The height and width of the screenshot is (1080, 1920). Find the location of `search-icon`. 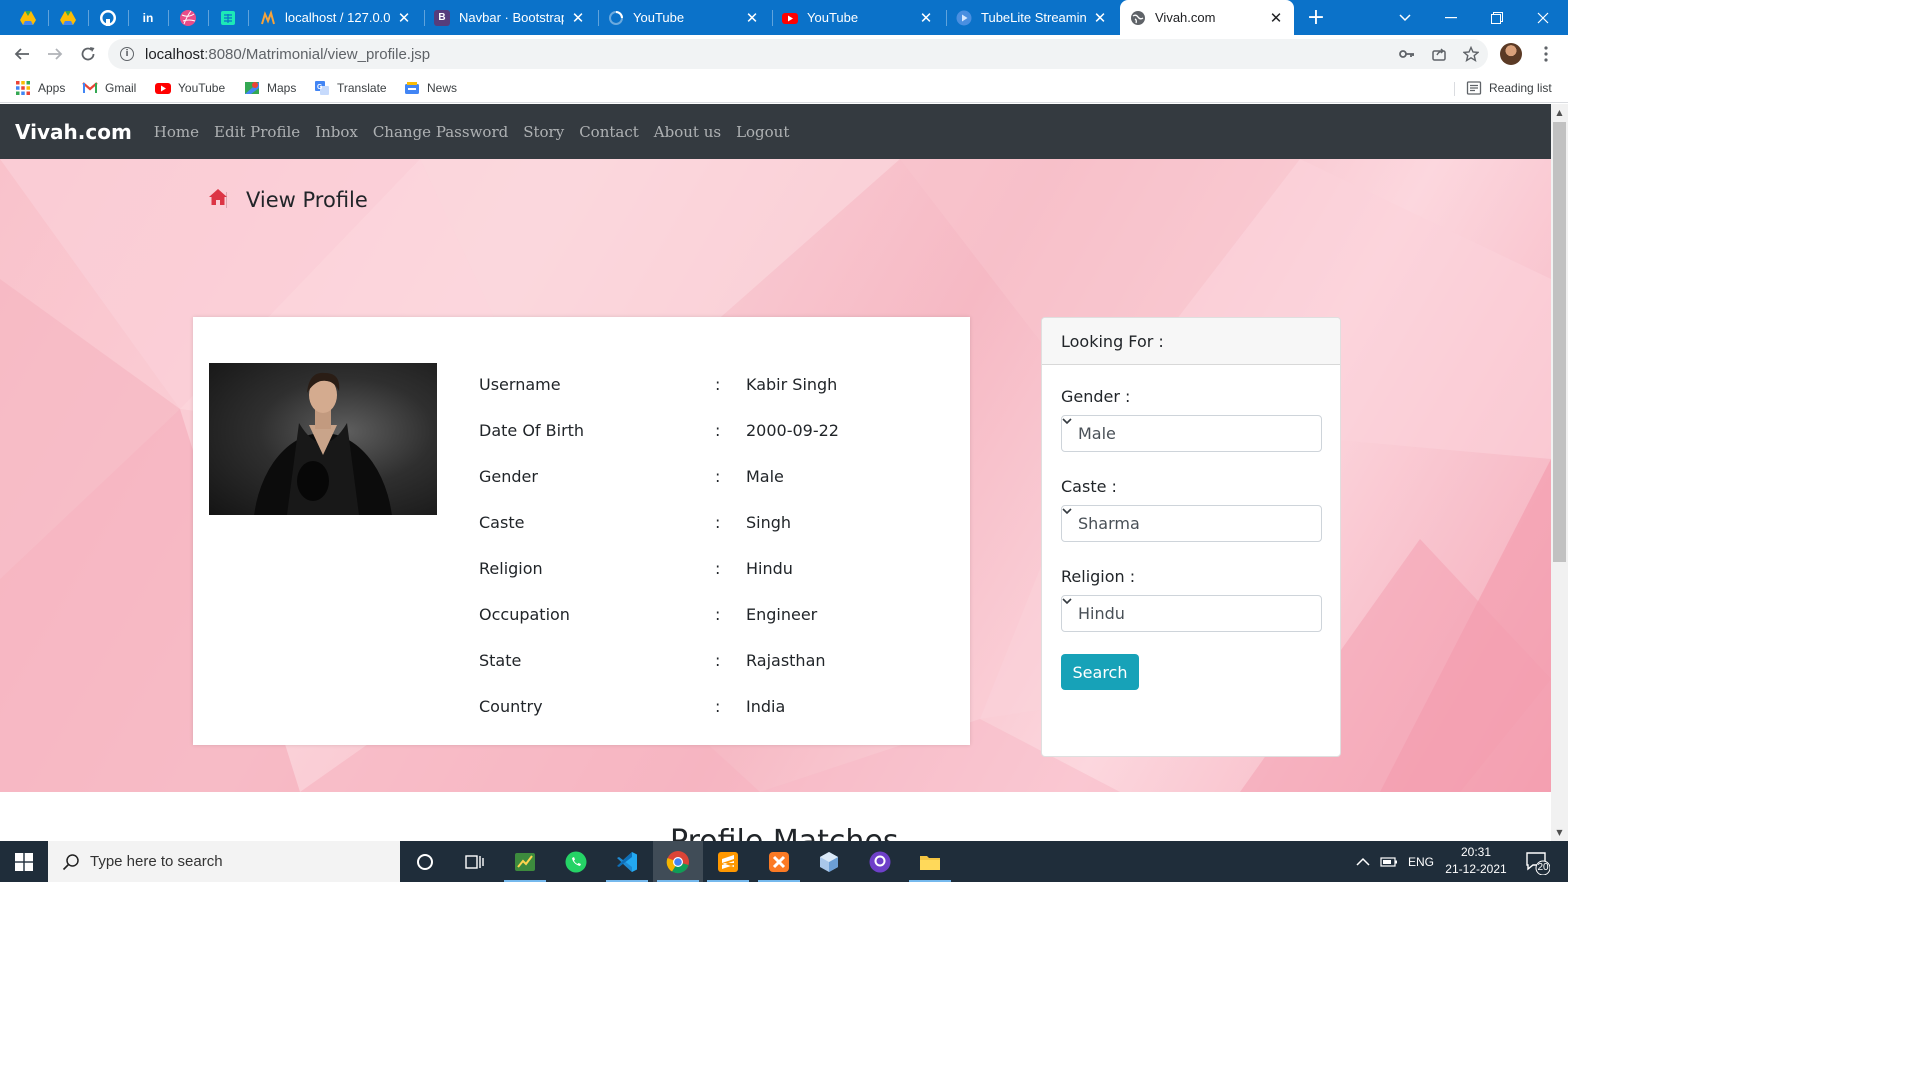

search-icon is located at coordinates (70, 861).